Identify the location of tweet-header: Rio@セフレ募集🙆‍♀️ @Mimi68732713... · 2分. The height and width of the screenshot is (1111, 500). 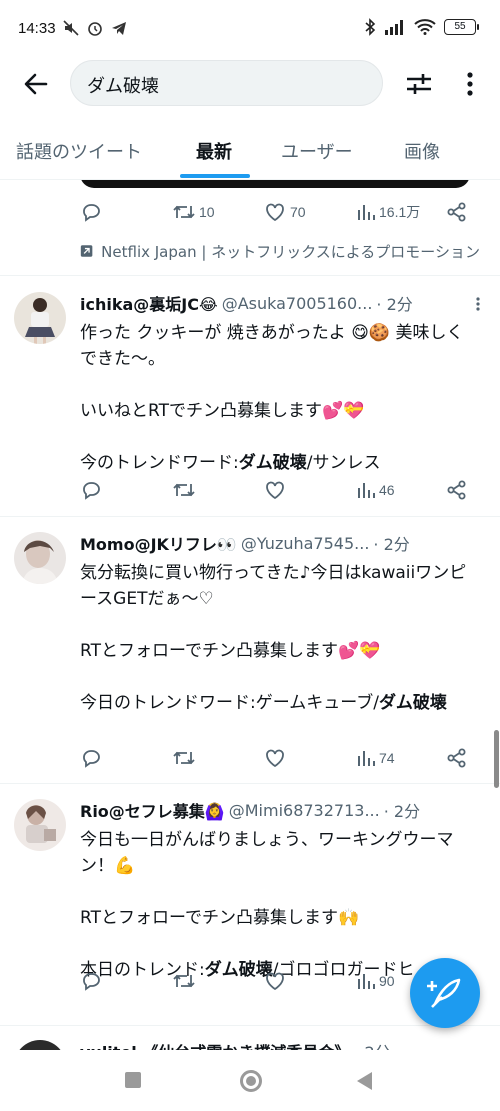
(272, 810).